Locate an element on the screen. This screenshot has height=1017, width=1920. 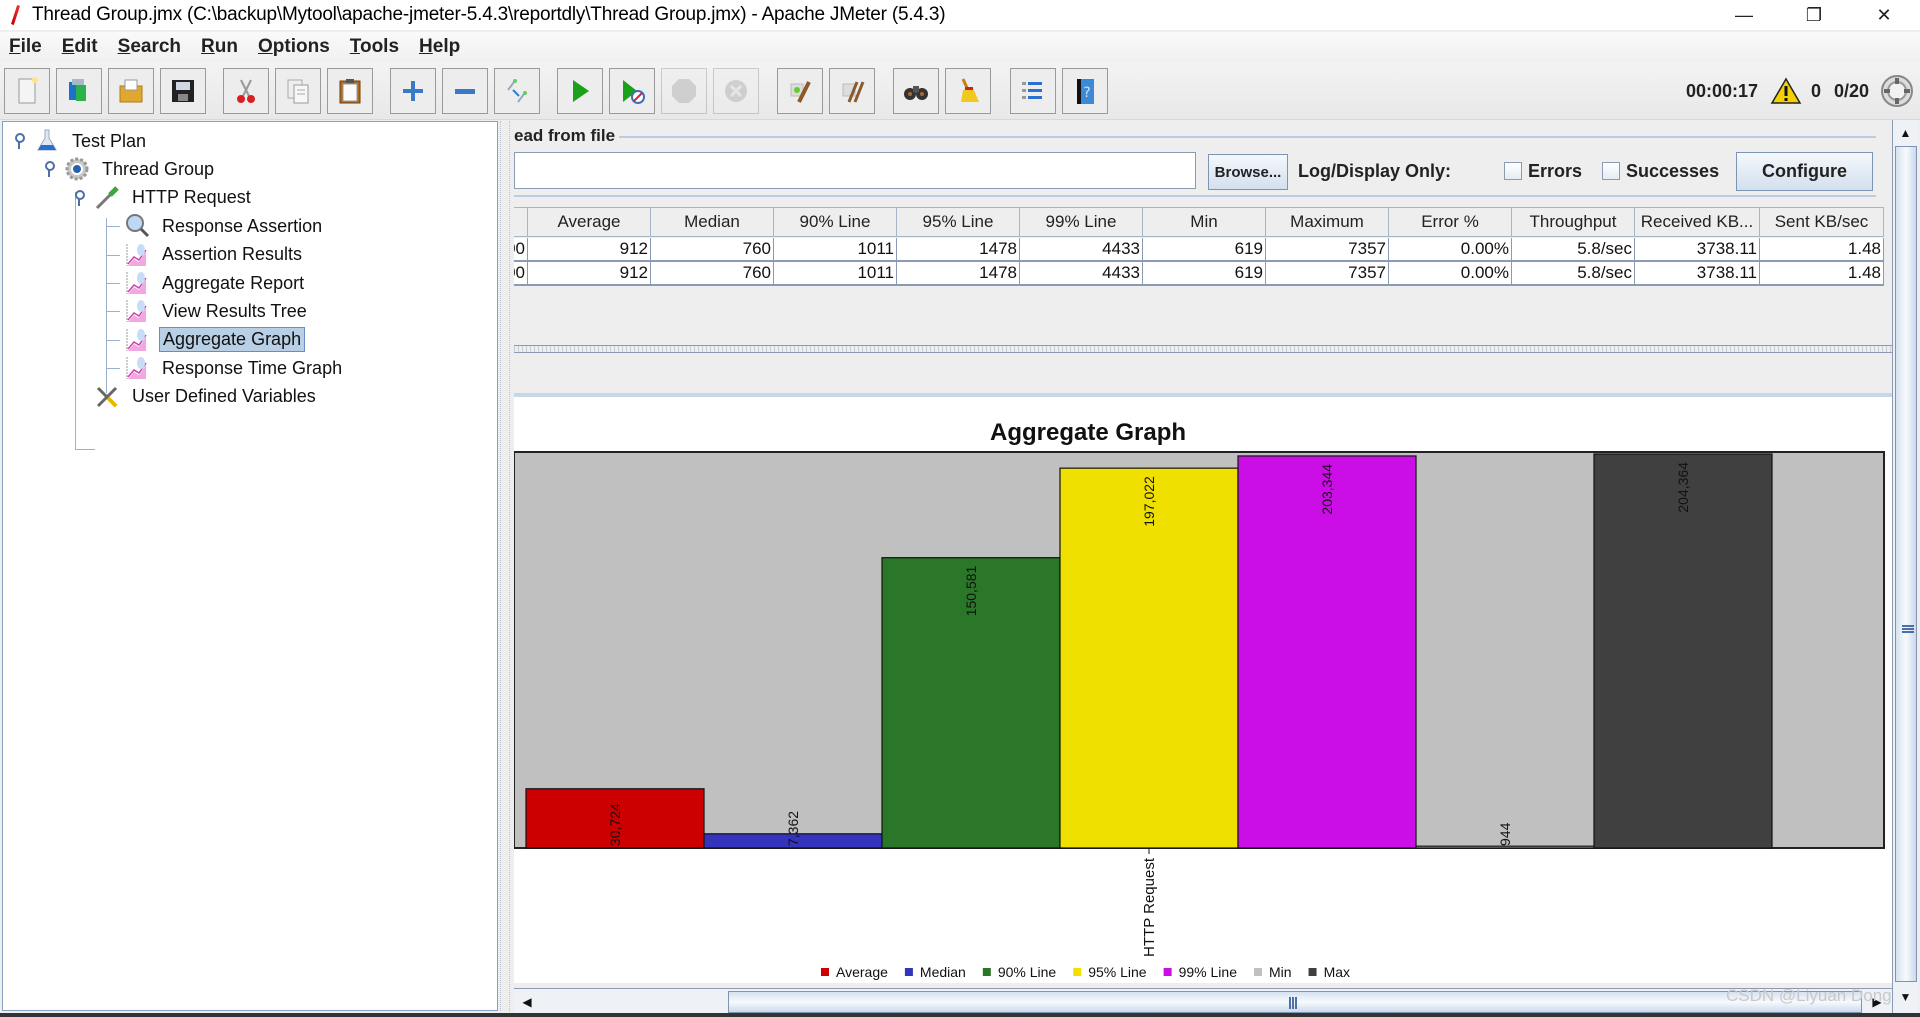
tree-node-thread-group: Thread Group is located at coordinates (140, 169).